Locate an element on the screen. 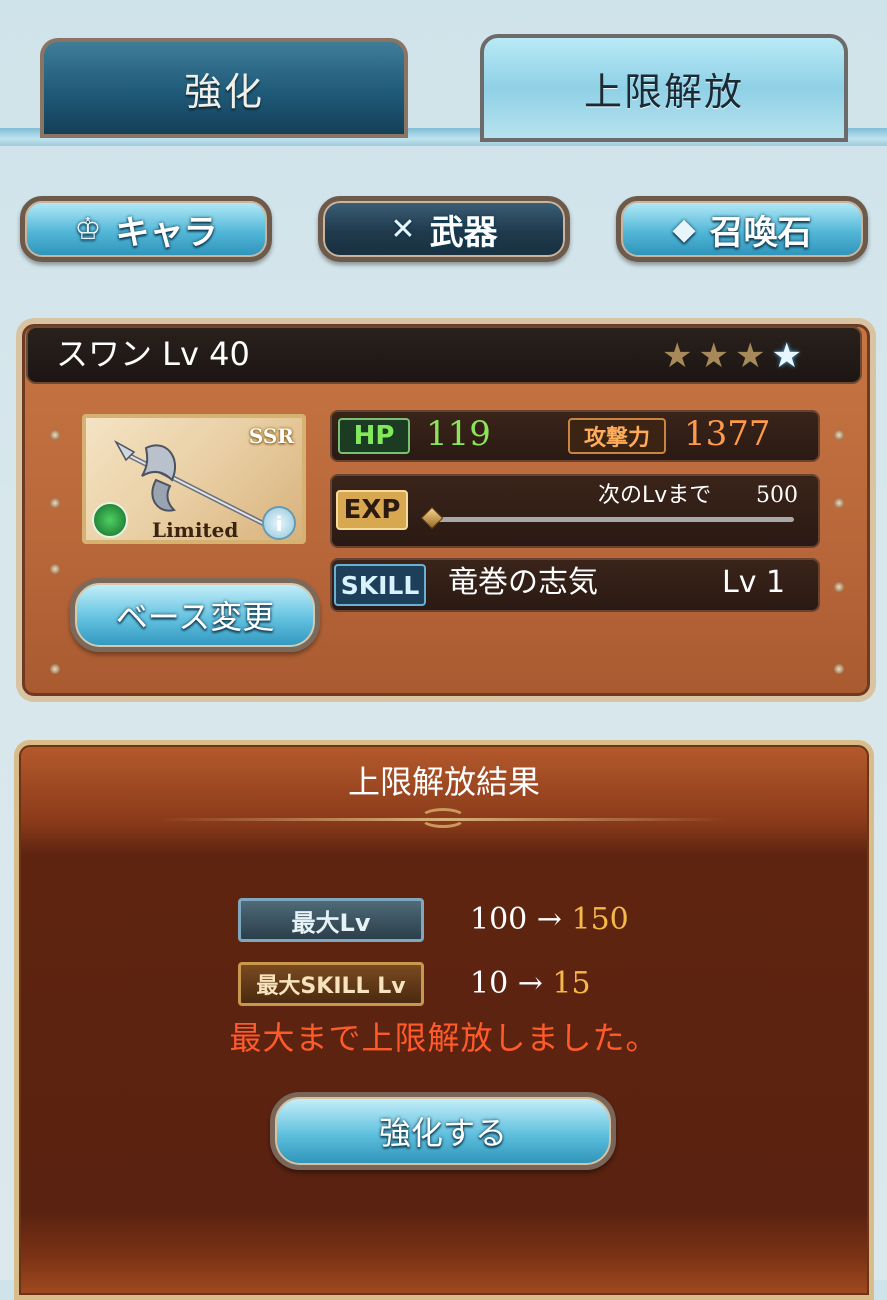 This screenshot has width=887, height=1300. tab-uncap: 上限解放 is located at coordinates (664, 88).